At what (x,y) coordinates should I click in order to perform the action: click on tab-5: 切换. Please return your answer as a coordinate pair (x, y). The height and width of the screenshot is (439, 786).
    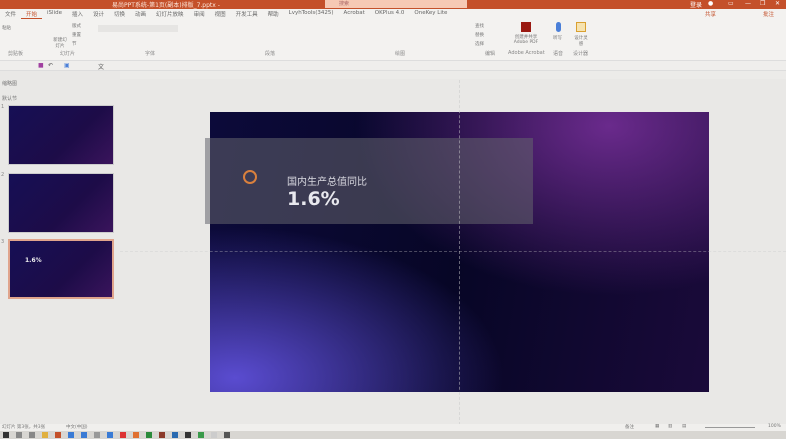
    Looking at the image, I should click on (119, 14).